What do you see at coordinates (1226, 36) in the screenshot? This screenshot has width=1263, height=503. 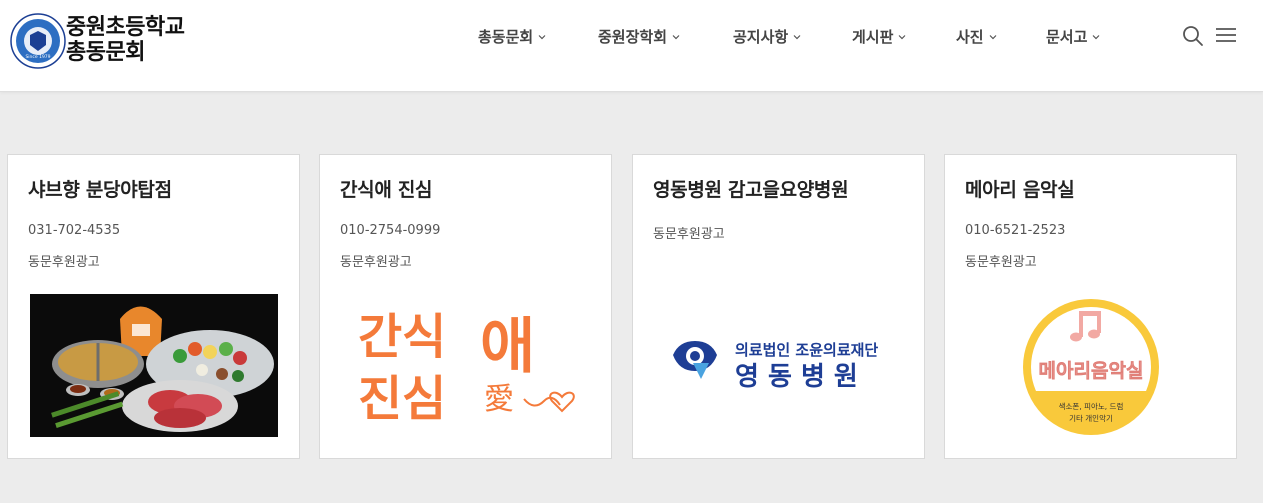 I see `hamburger-menu-icon` at bounding box center [1226, 36].